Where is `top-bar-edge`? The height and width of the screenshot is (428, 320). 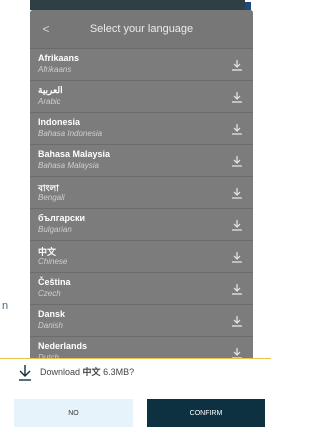
top-bar-edge is located at coordinates (248, 6).